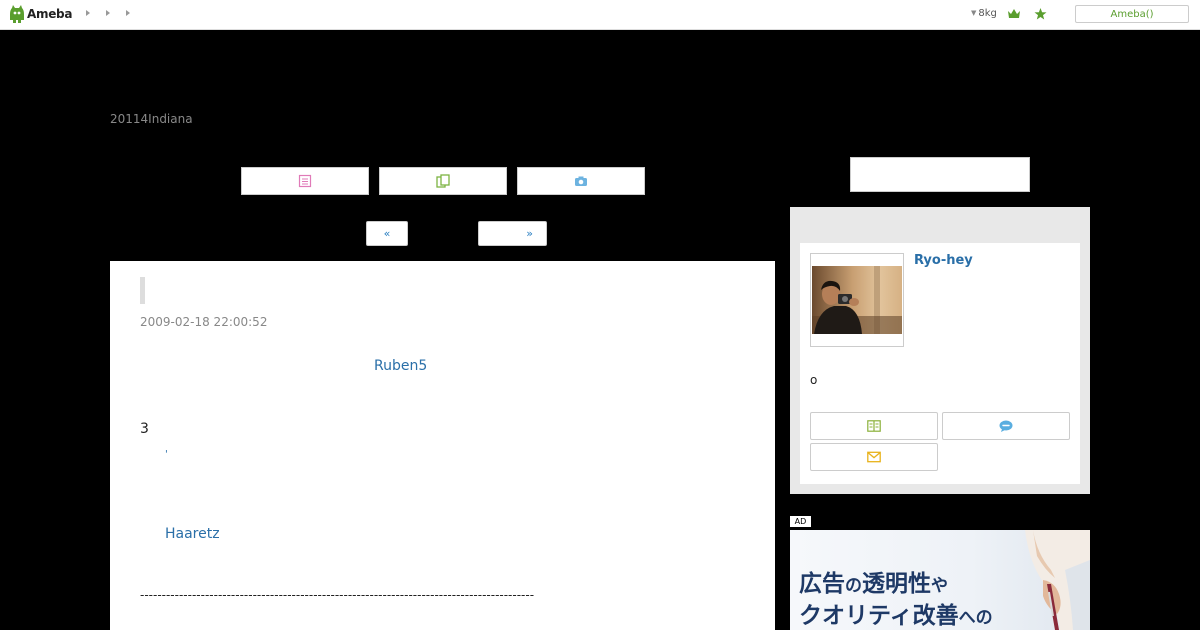 The height and width of the screenshot is (630, 1200). Describe the element at coordinates (144, 429) in the screenshot. I see `article-text-number: 3` at that location.